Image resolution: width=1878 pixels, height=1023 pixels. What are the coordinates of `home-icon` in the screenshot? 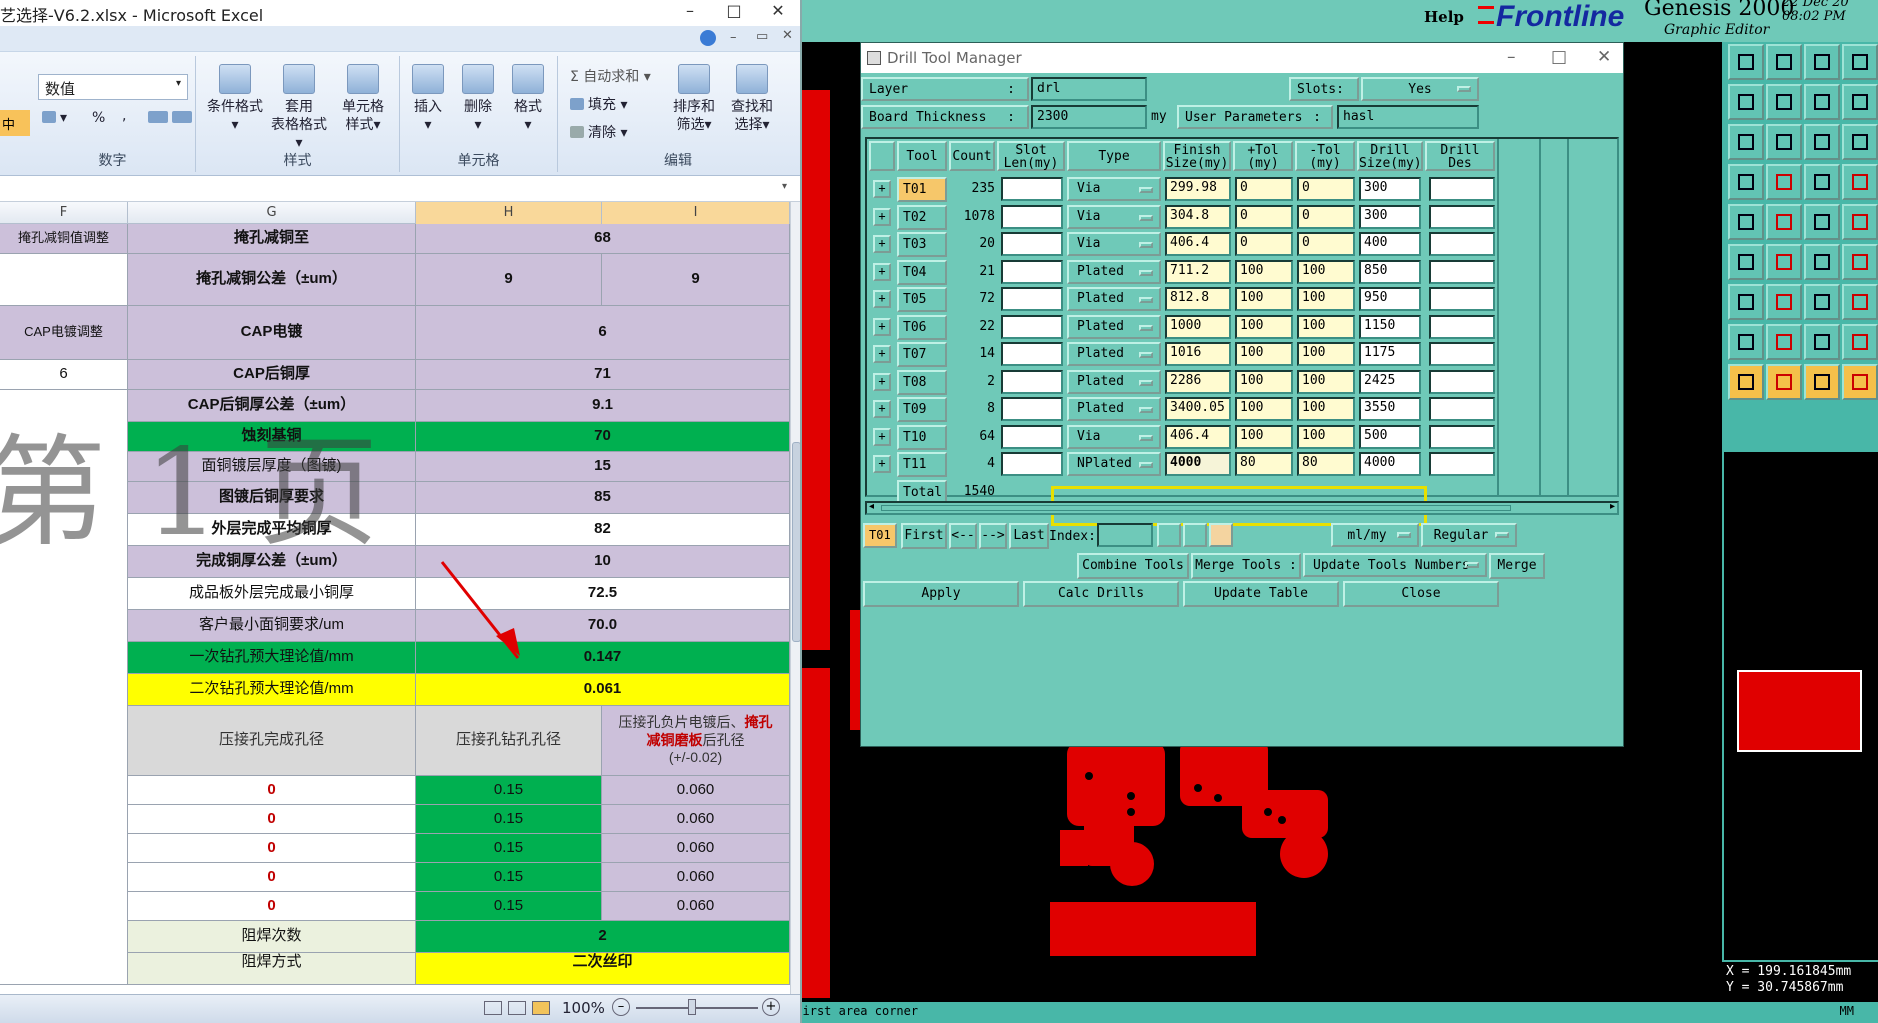 It's located at (1822, 62).